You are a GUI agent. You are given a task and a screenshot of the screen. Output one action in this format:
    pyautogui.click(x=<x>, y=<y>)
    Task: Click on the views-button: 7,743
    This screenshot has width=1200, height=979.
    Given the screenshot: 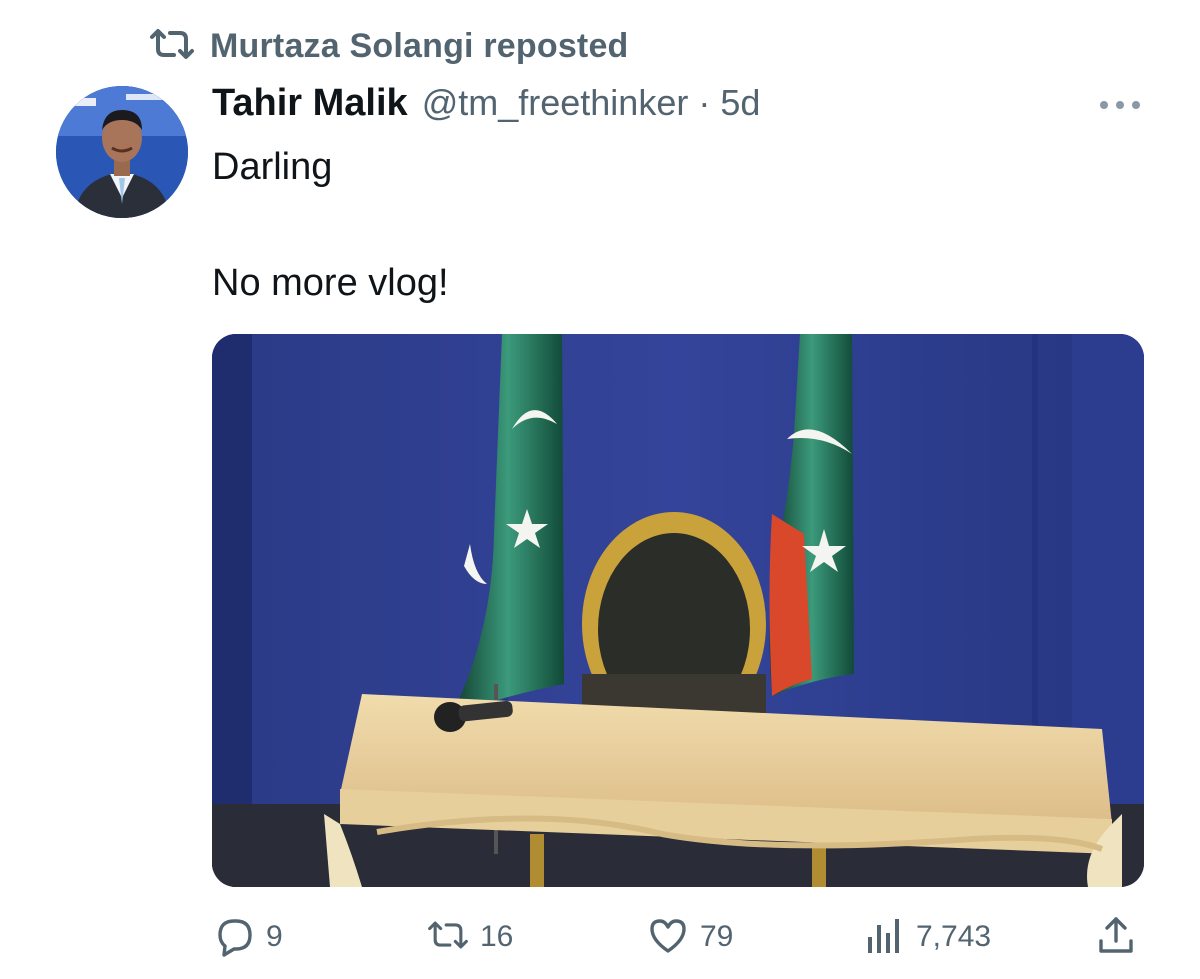 What is the action you would take?
    pyautogui.click(x=926, y=937)
    